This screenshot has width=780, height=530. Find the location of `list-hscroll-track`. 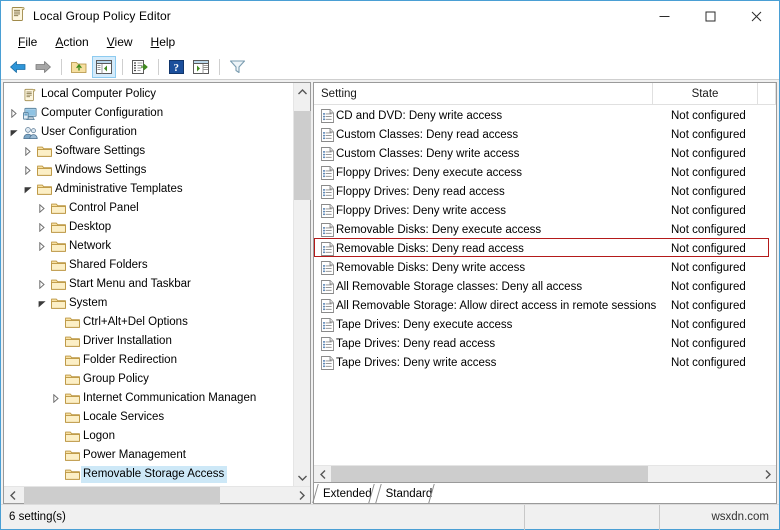

list-hscroll-track is located at coordinates (545, 474).